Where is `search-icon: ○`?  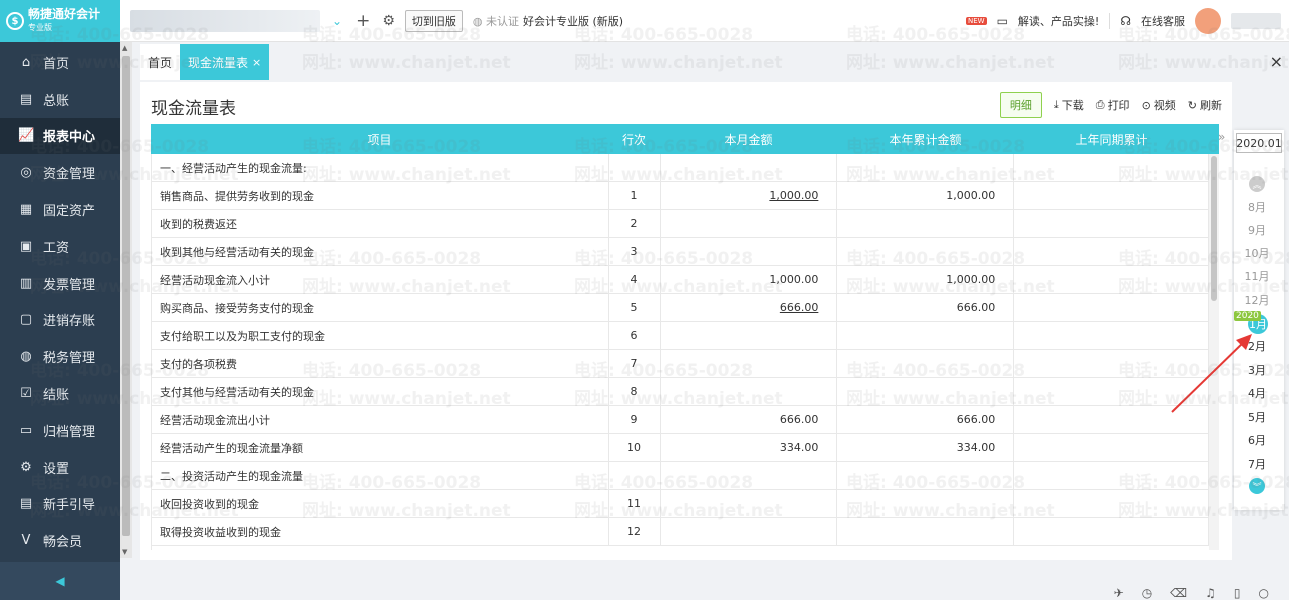 search-icon: ○ is located at coordinates (1264, 593).